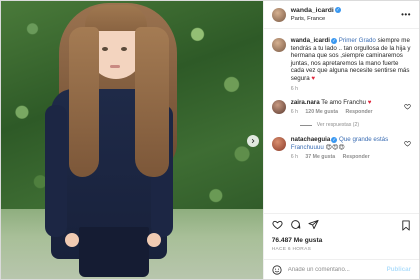  What do you see at coordinates (72, 240) in the screenshot?
I see `hand-left` at bounding box center [72, 240].